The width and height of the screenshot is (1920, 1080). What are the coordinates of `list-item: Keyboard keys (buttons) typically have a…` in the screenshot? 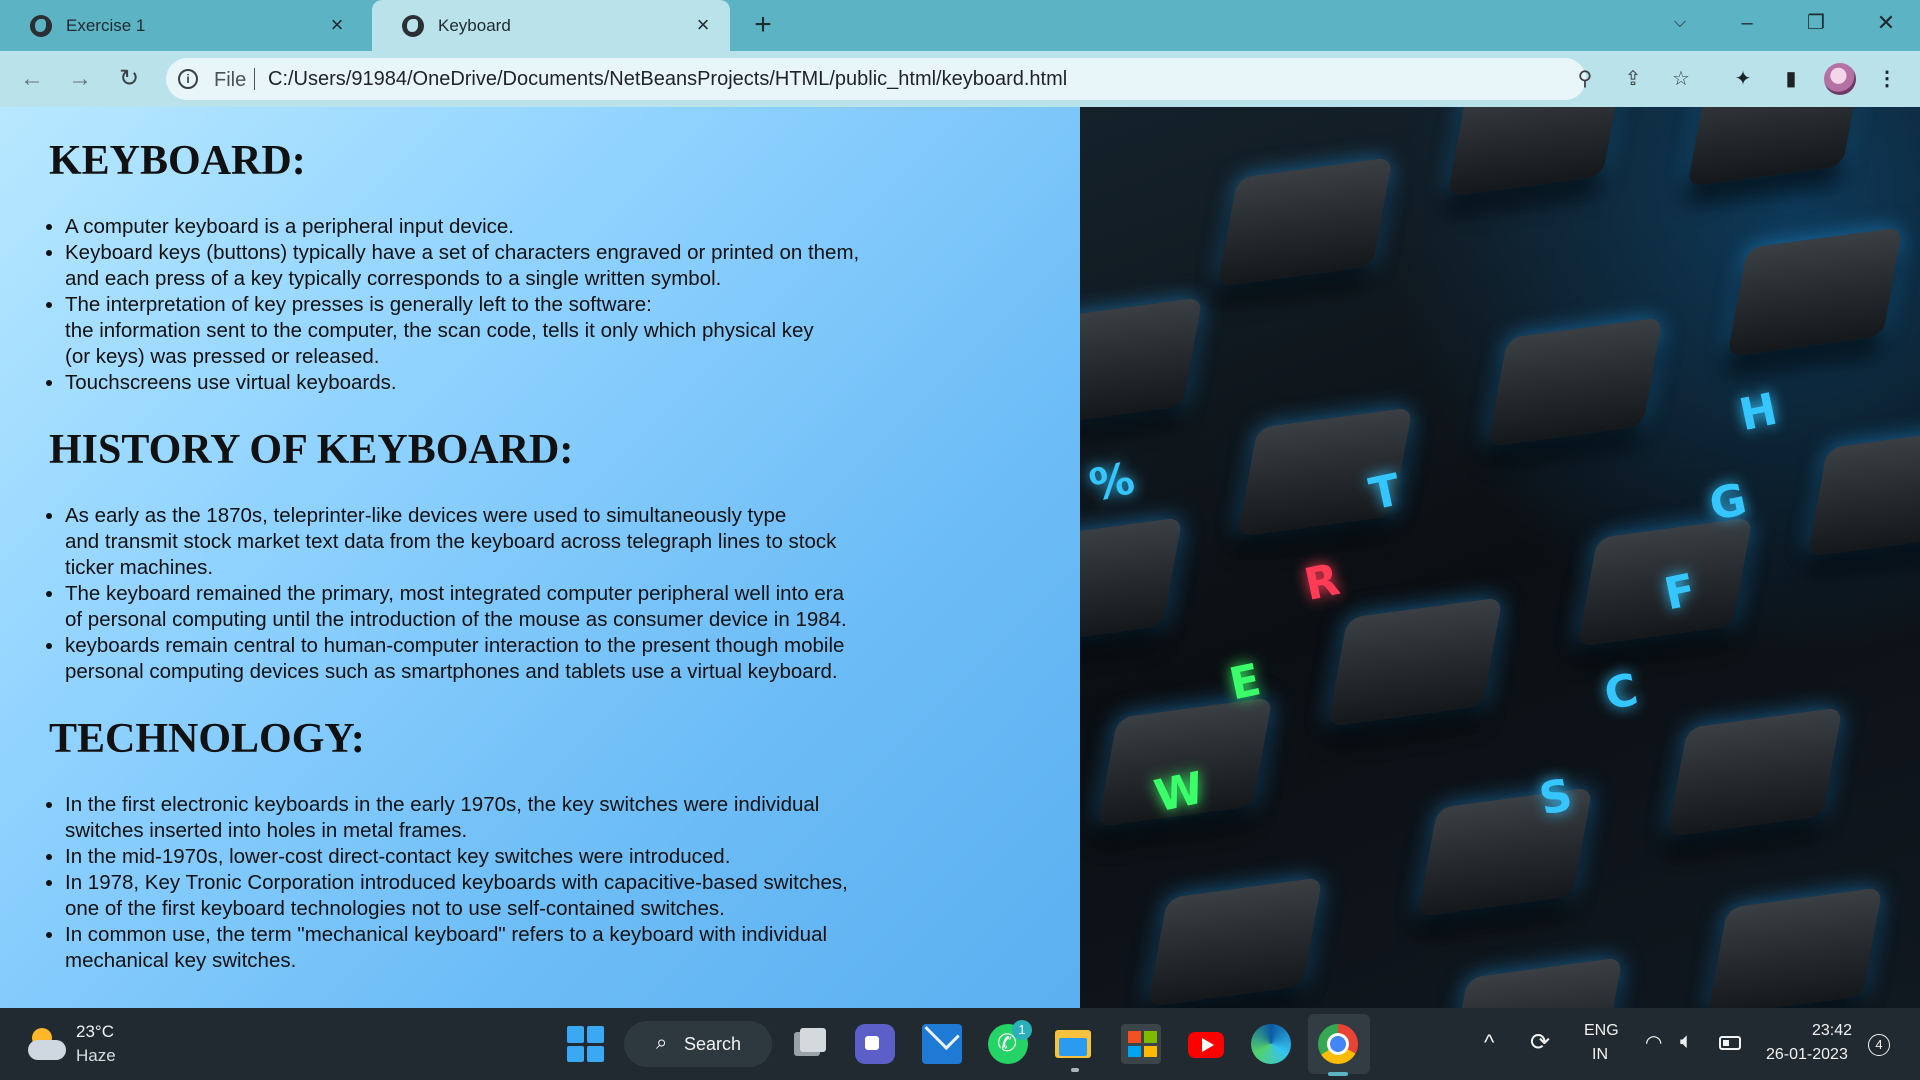 It's located at (545, 266).